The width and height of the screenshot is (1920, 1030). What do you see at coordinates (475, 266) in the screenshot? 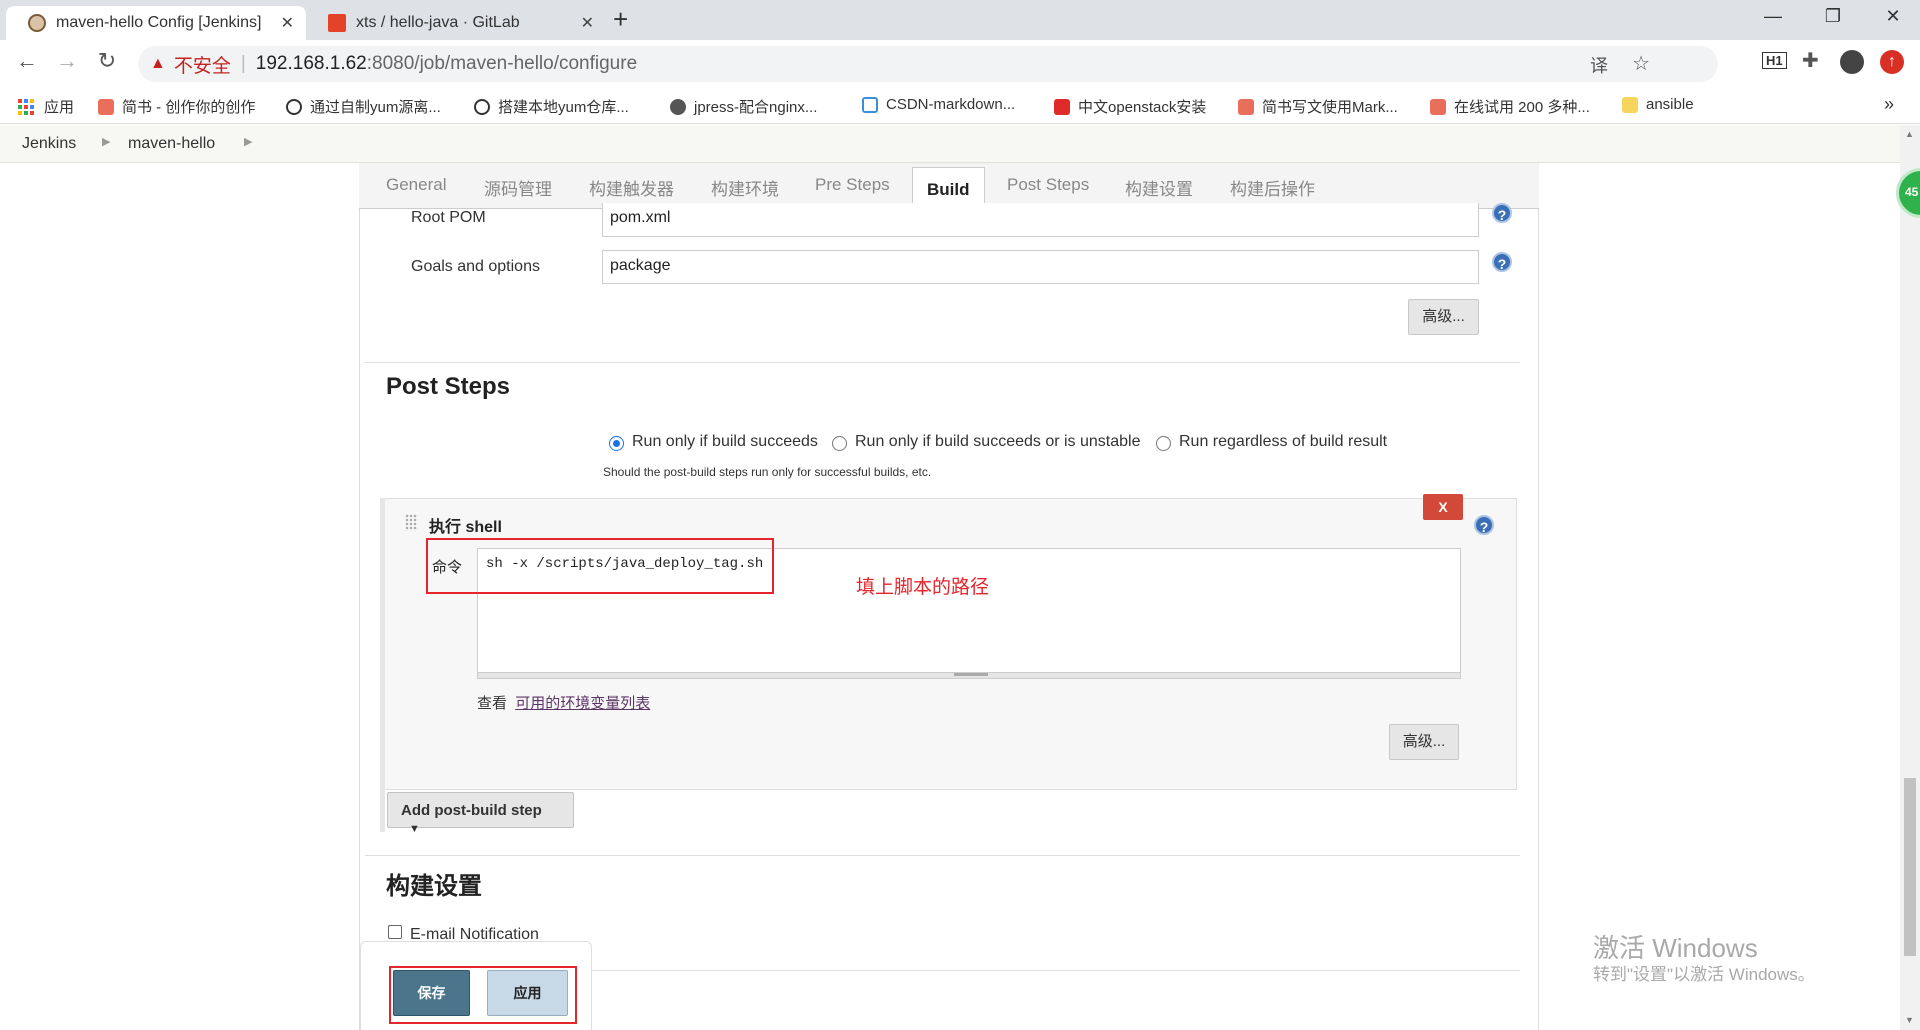
I see `goals-label: Goals and options` at bounding box center [475, 266].